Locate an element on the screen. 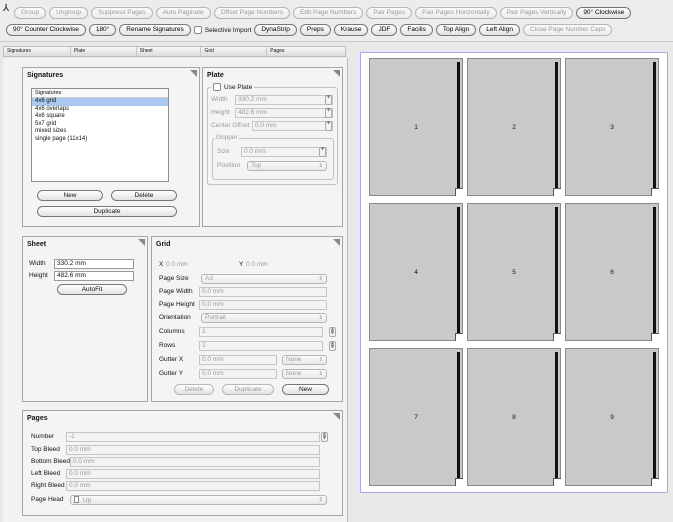  selective-import-label: Selective Import is located at coordinates (228, 30).